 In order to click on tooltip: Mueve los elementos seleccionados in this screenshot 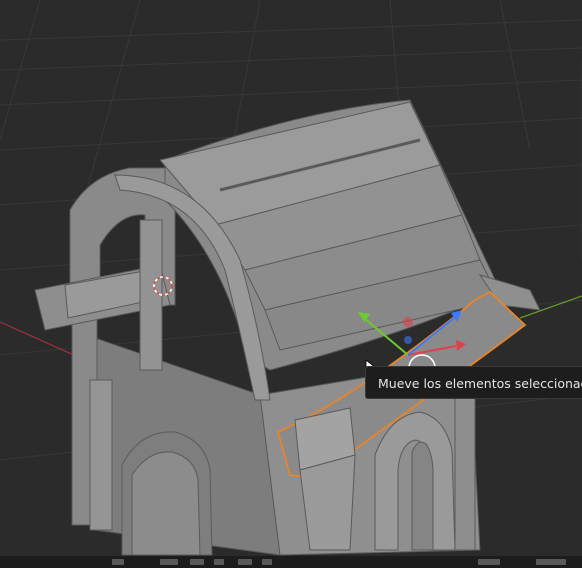, I will do `click(473, 382)`.